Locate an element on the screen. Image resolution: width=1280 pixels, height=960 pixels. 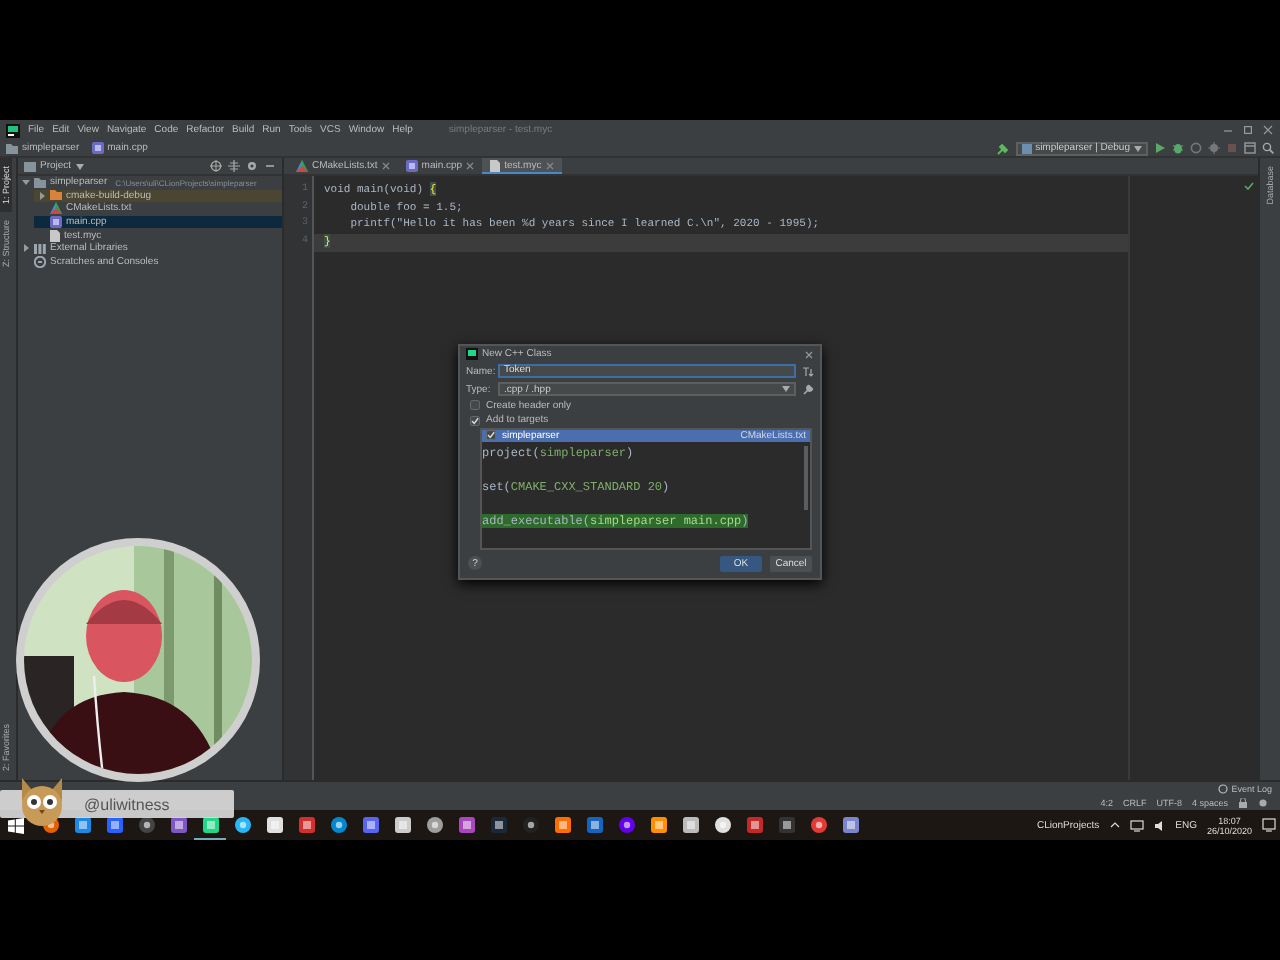
wrench-icon is located at coordinates (808, 389).